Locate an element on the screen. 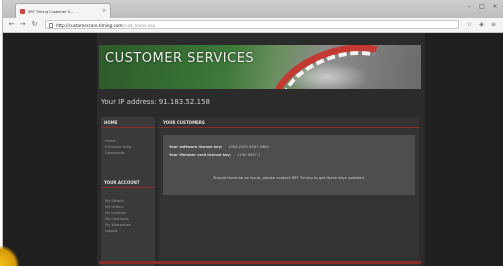  foreground-object is located at coordinates (11, 244).